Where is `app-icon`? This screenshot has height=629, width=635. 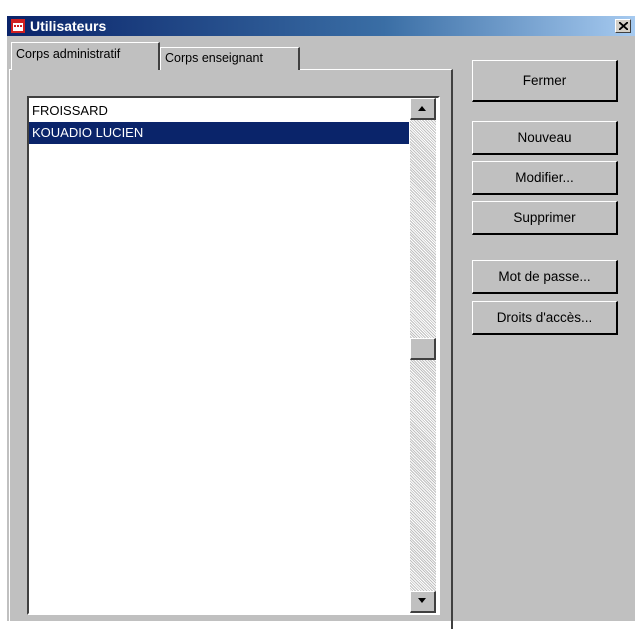 app-icon is located at coordinates (18, 26).